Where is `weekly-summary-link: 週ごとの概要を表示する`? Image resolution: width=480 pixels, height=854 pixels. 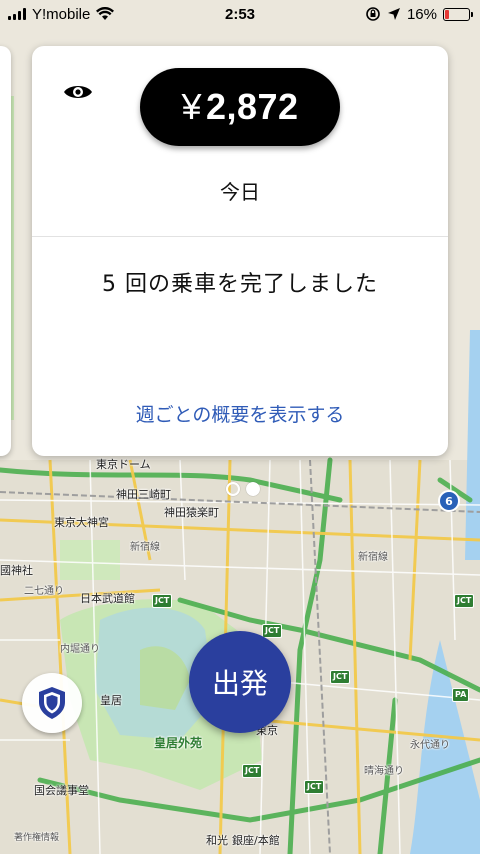
weekly-summary-link: 週ごとの概要を表示する is located at coordinates (240, 413).